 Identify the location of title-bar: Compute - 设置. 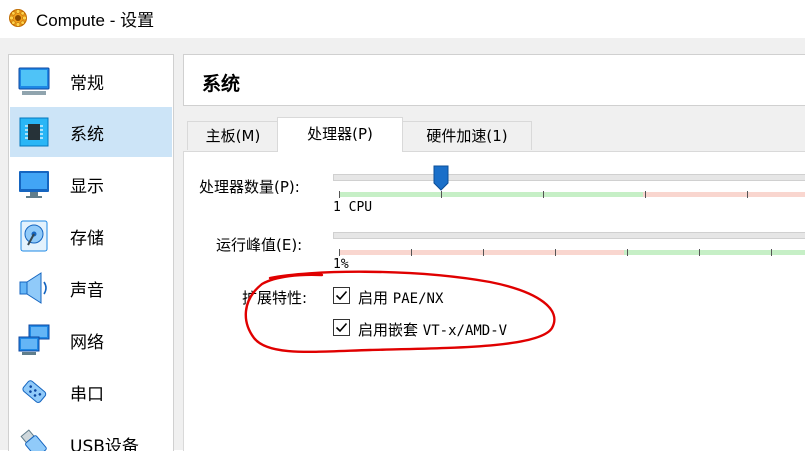
(402, 18).